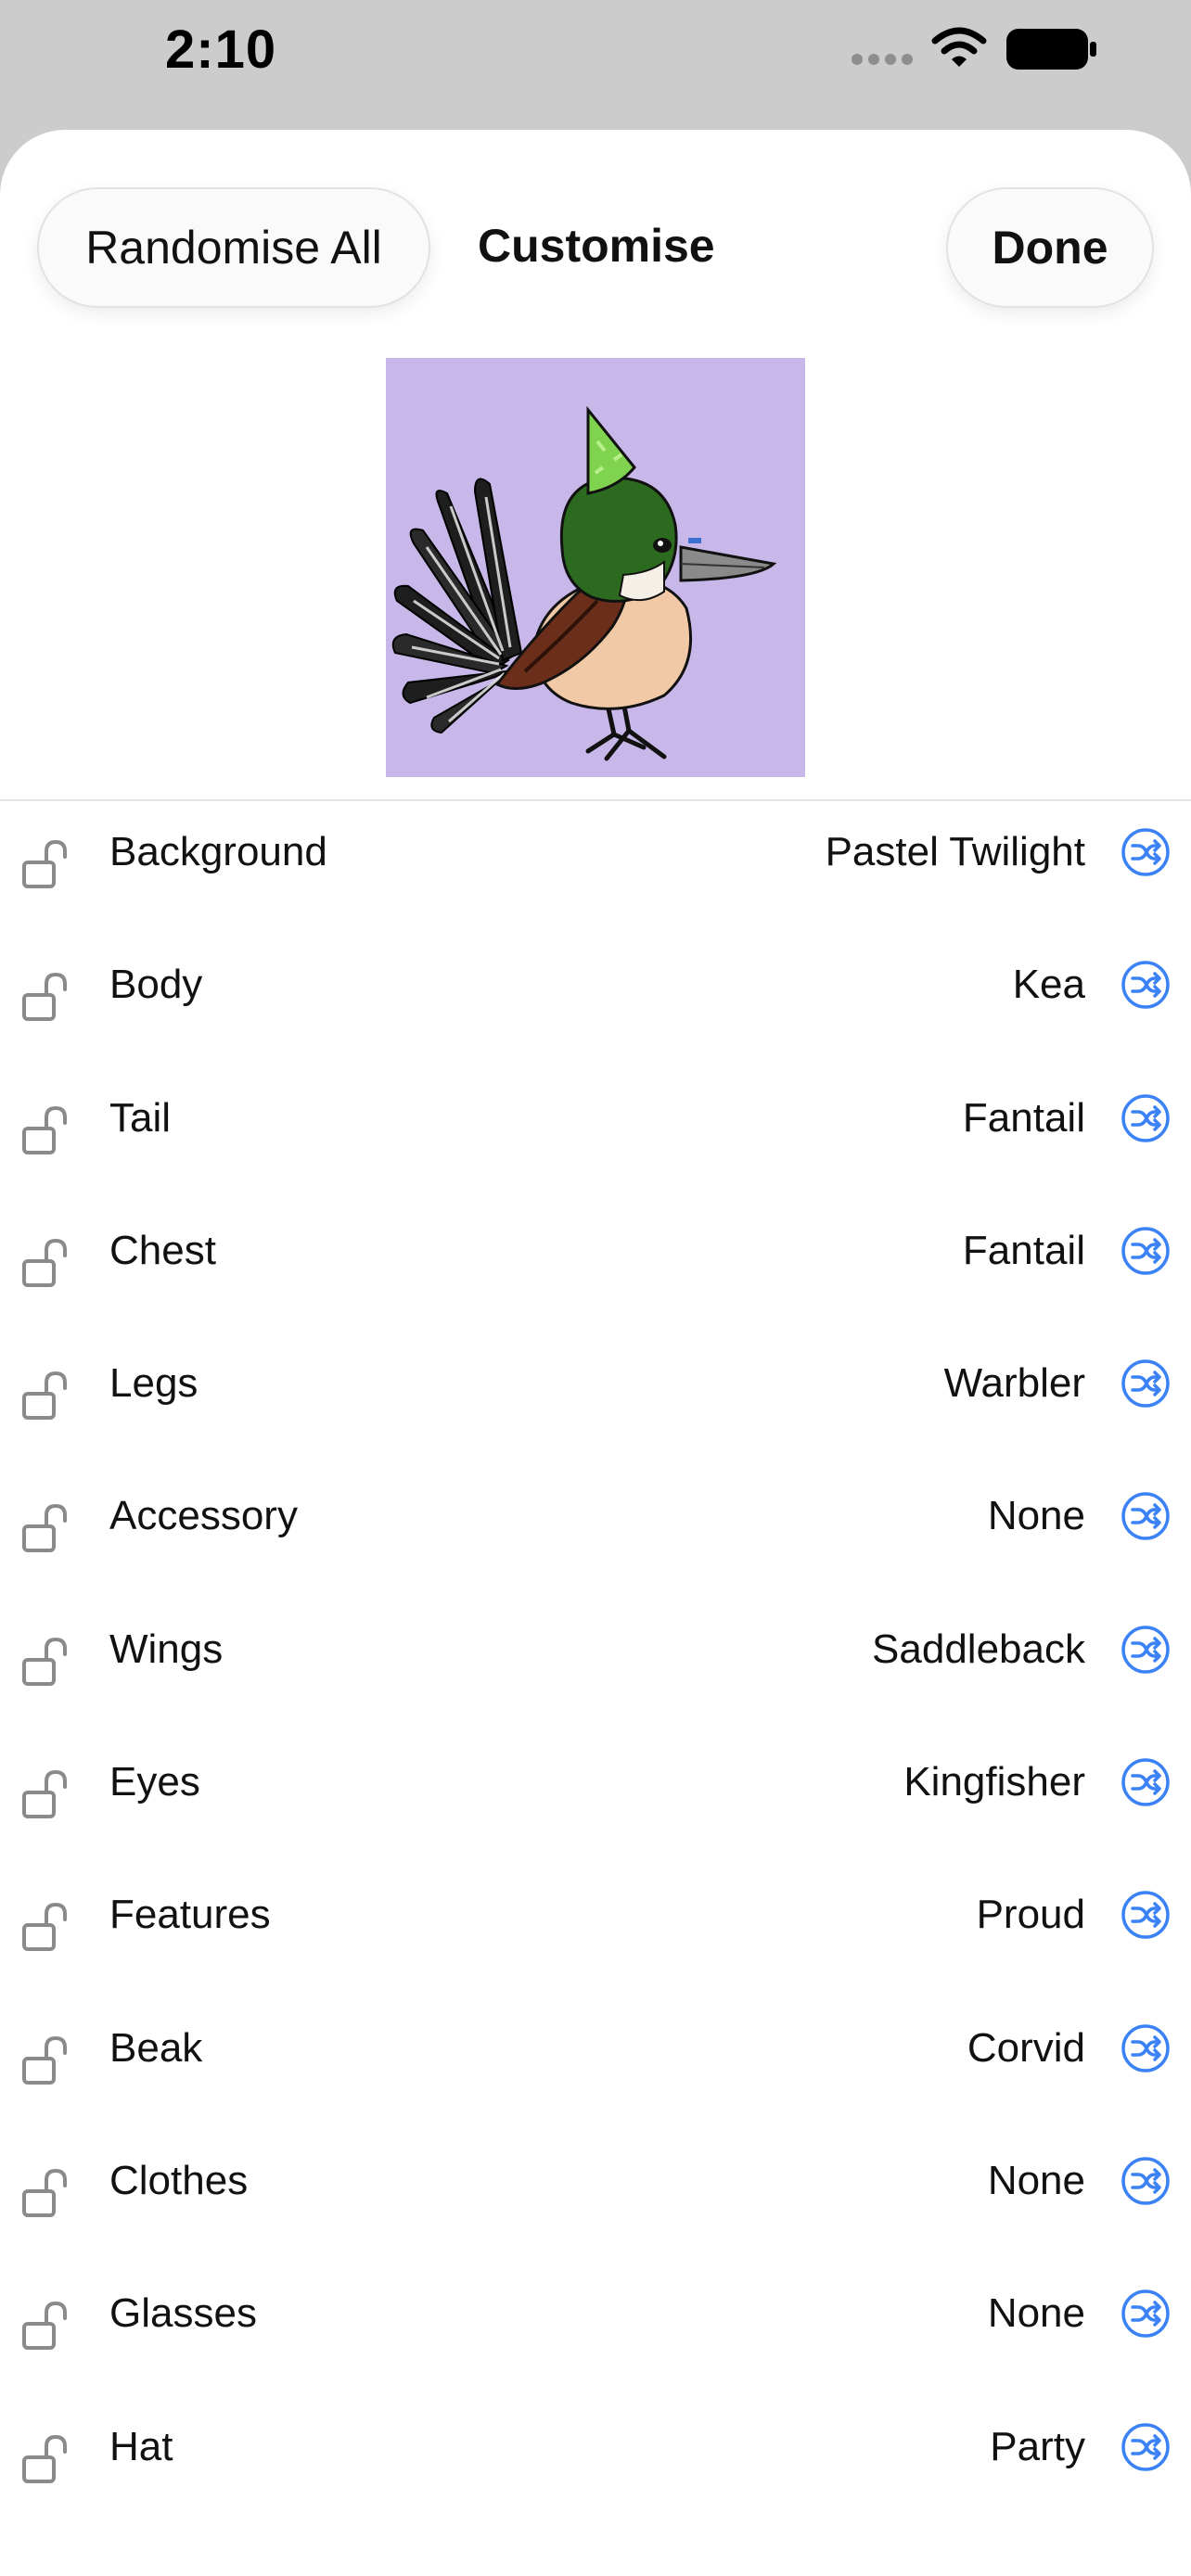 Image resolution: width=1191 pixels, height=2576 pixels. What do you see at coordinates (955, 852) in the screenshot?
I see `option-value: Pastel Twilight` at bounding box center [955, 852].